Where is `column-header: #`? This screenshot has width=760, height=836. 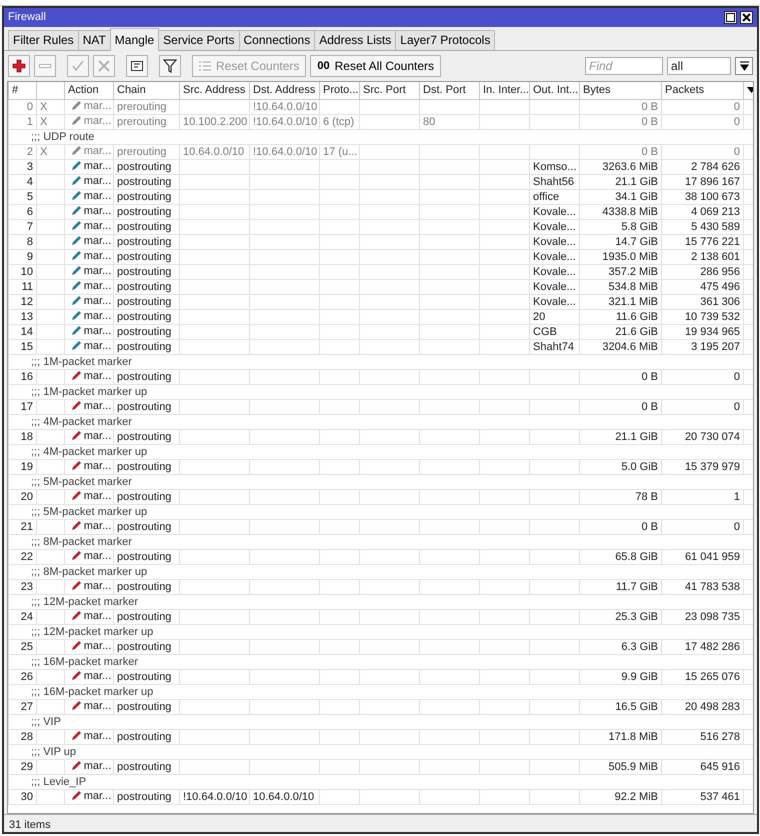 column-header: # is located at coordinates (22, 90).